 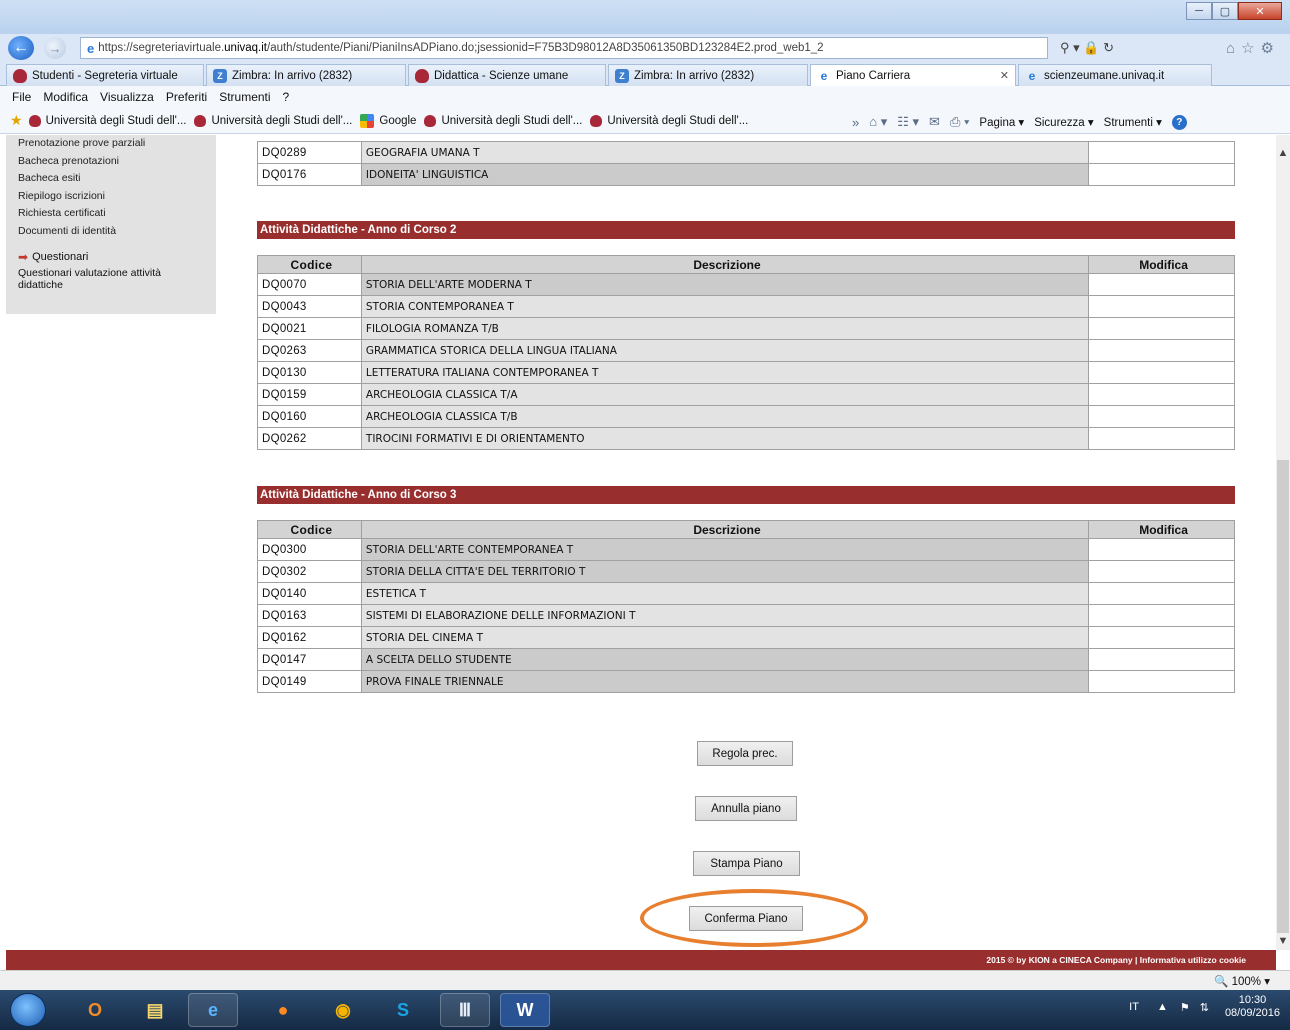 I want to click on home-icon: ⌂, so click(x=1233, y=48).